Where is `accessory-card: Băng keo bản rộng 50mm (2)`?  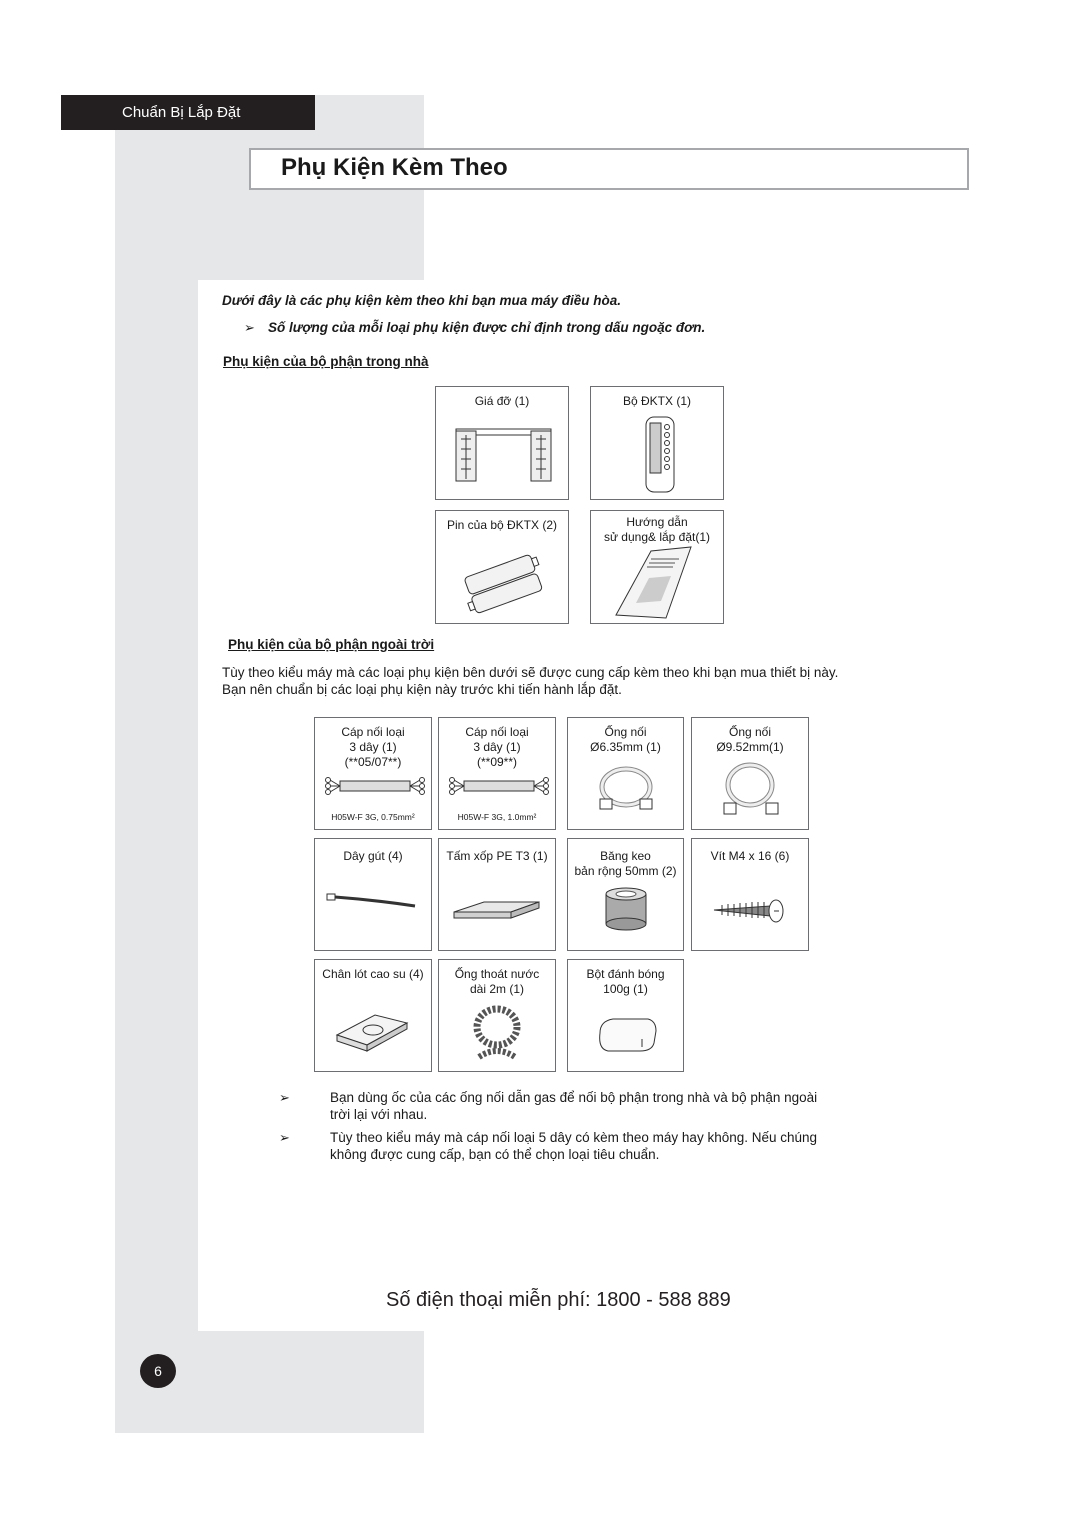 accessory-card: Băng keo bản rộng 50mm (2) is located at coordinates (625, 894).